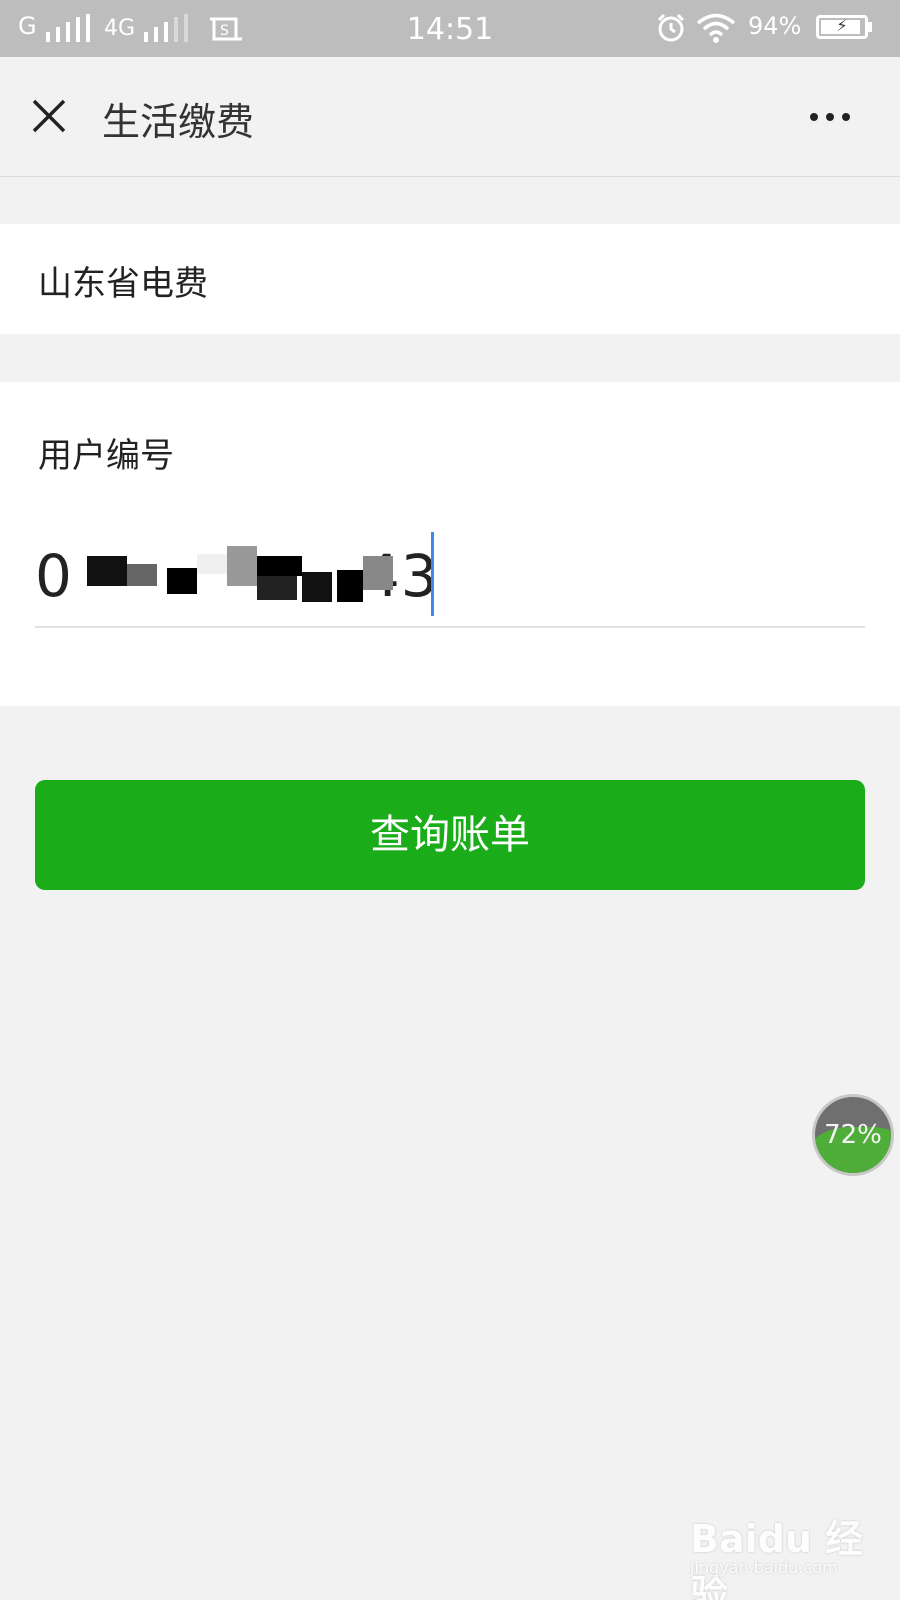 This screenshot has width=900, height=1600. What do you see at coordinates (814, 117) in the screenshot?
I see `more-icon` at bounding box center [814, 117].